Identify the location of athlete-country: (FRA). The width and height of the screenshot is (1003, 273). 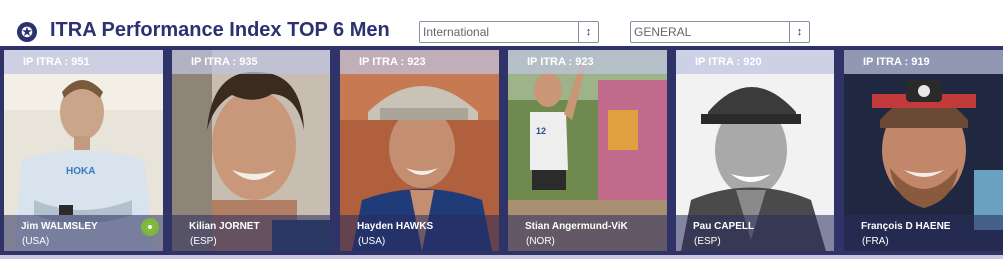
(875, 241).